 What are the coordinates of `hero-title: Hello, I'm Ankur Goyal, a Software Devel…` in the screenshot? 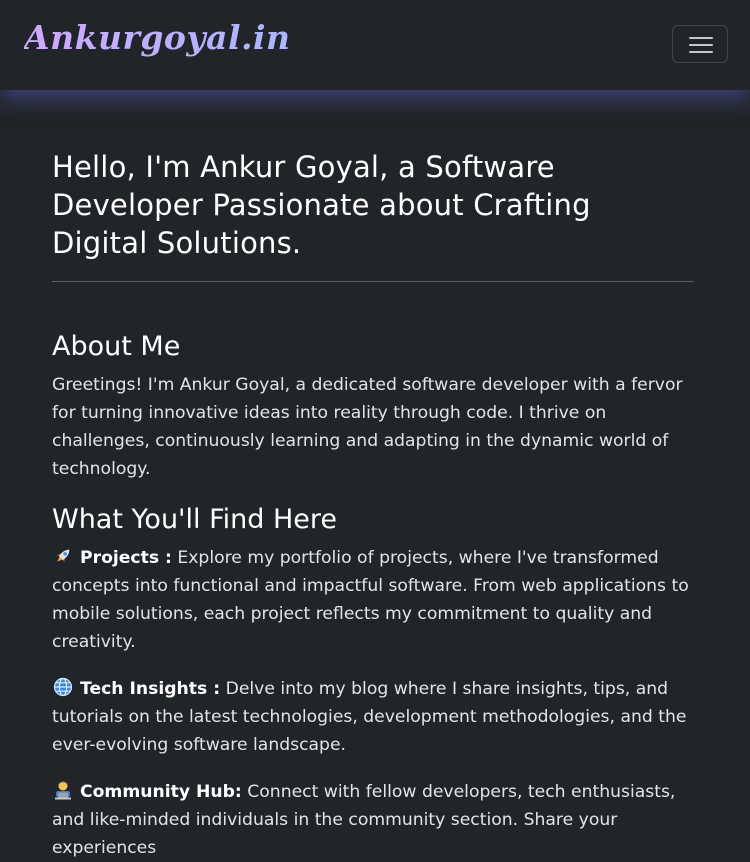 It's located at (321, 205).